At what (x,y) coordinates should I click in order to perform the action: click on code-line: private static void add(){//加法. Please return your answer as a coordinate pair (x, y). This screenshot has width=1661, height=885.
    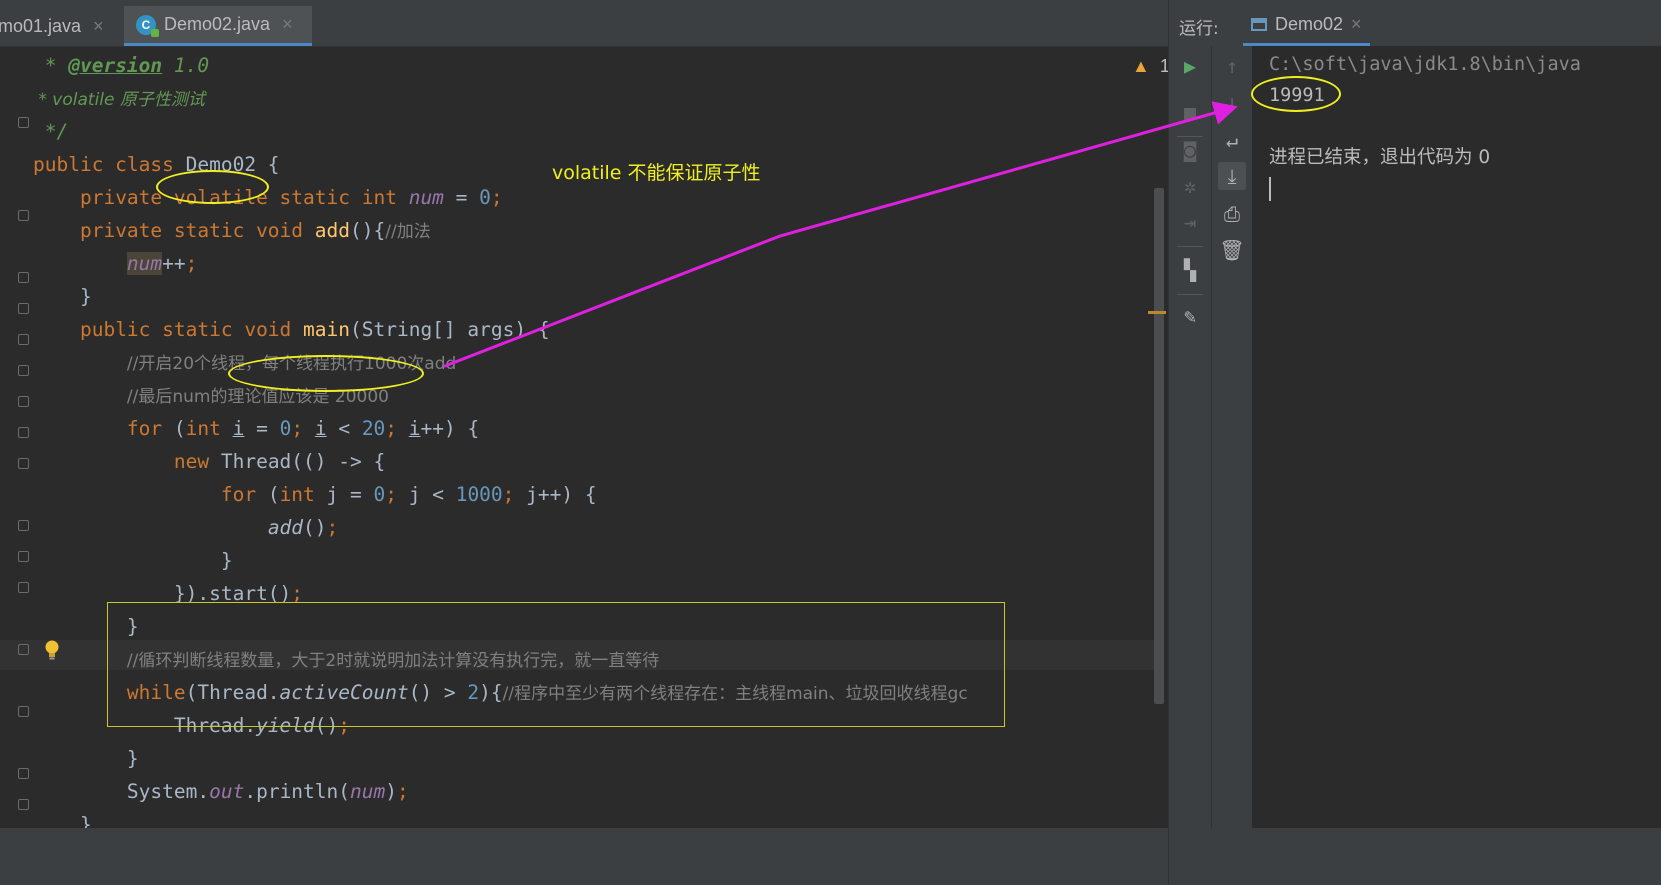
    Looking at the image, I should click on (255, 230).